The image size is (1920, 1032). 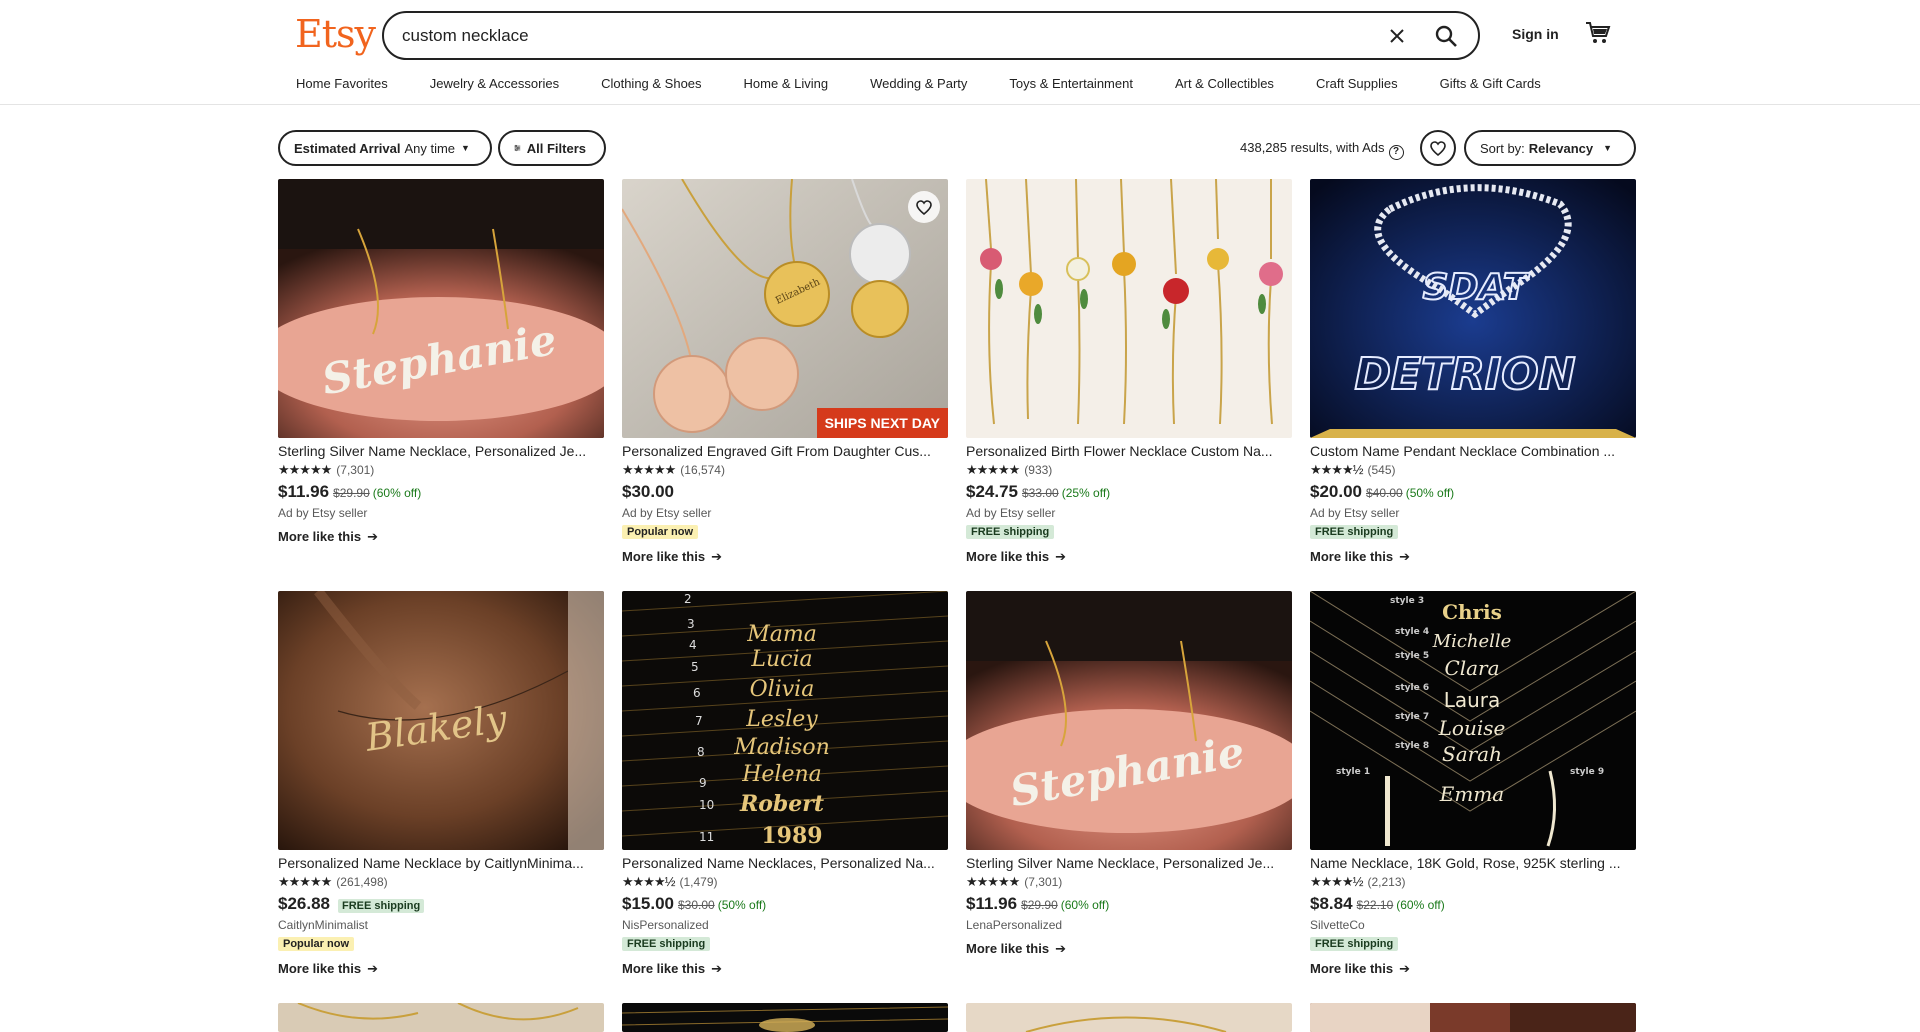 I want to click on rating: ★★★★½ (545), so click(x=1473, y=470).